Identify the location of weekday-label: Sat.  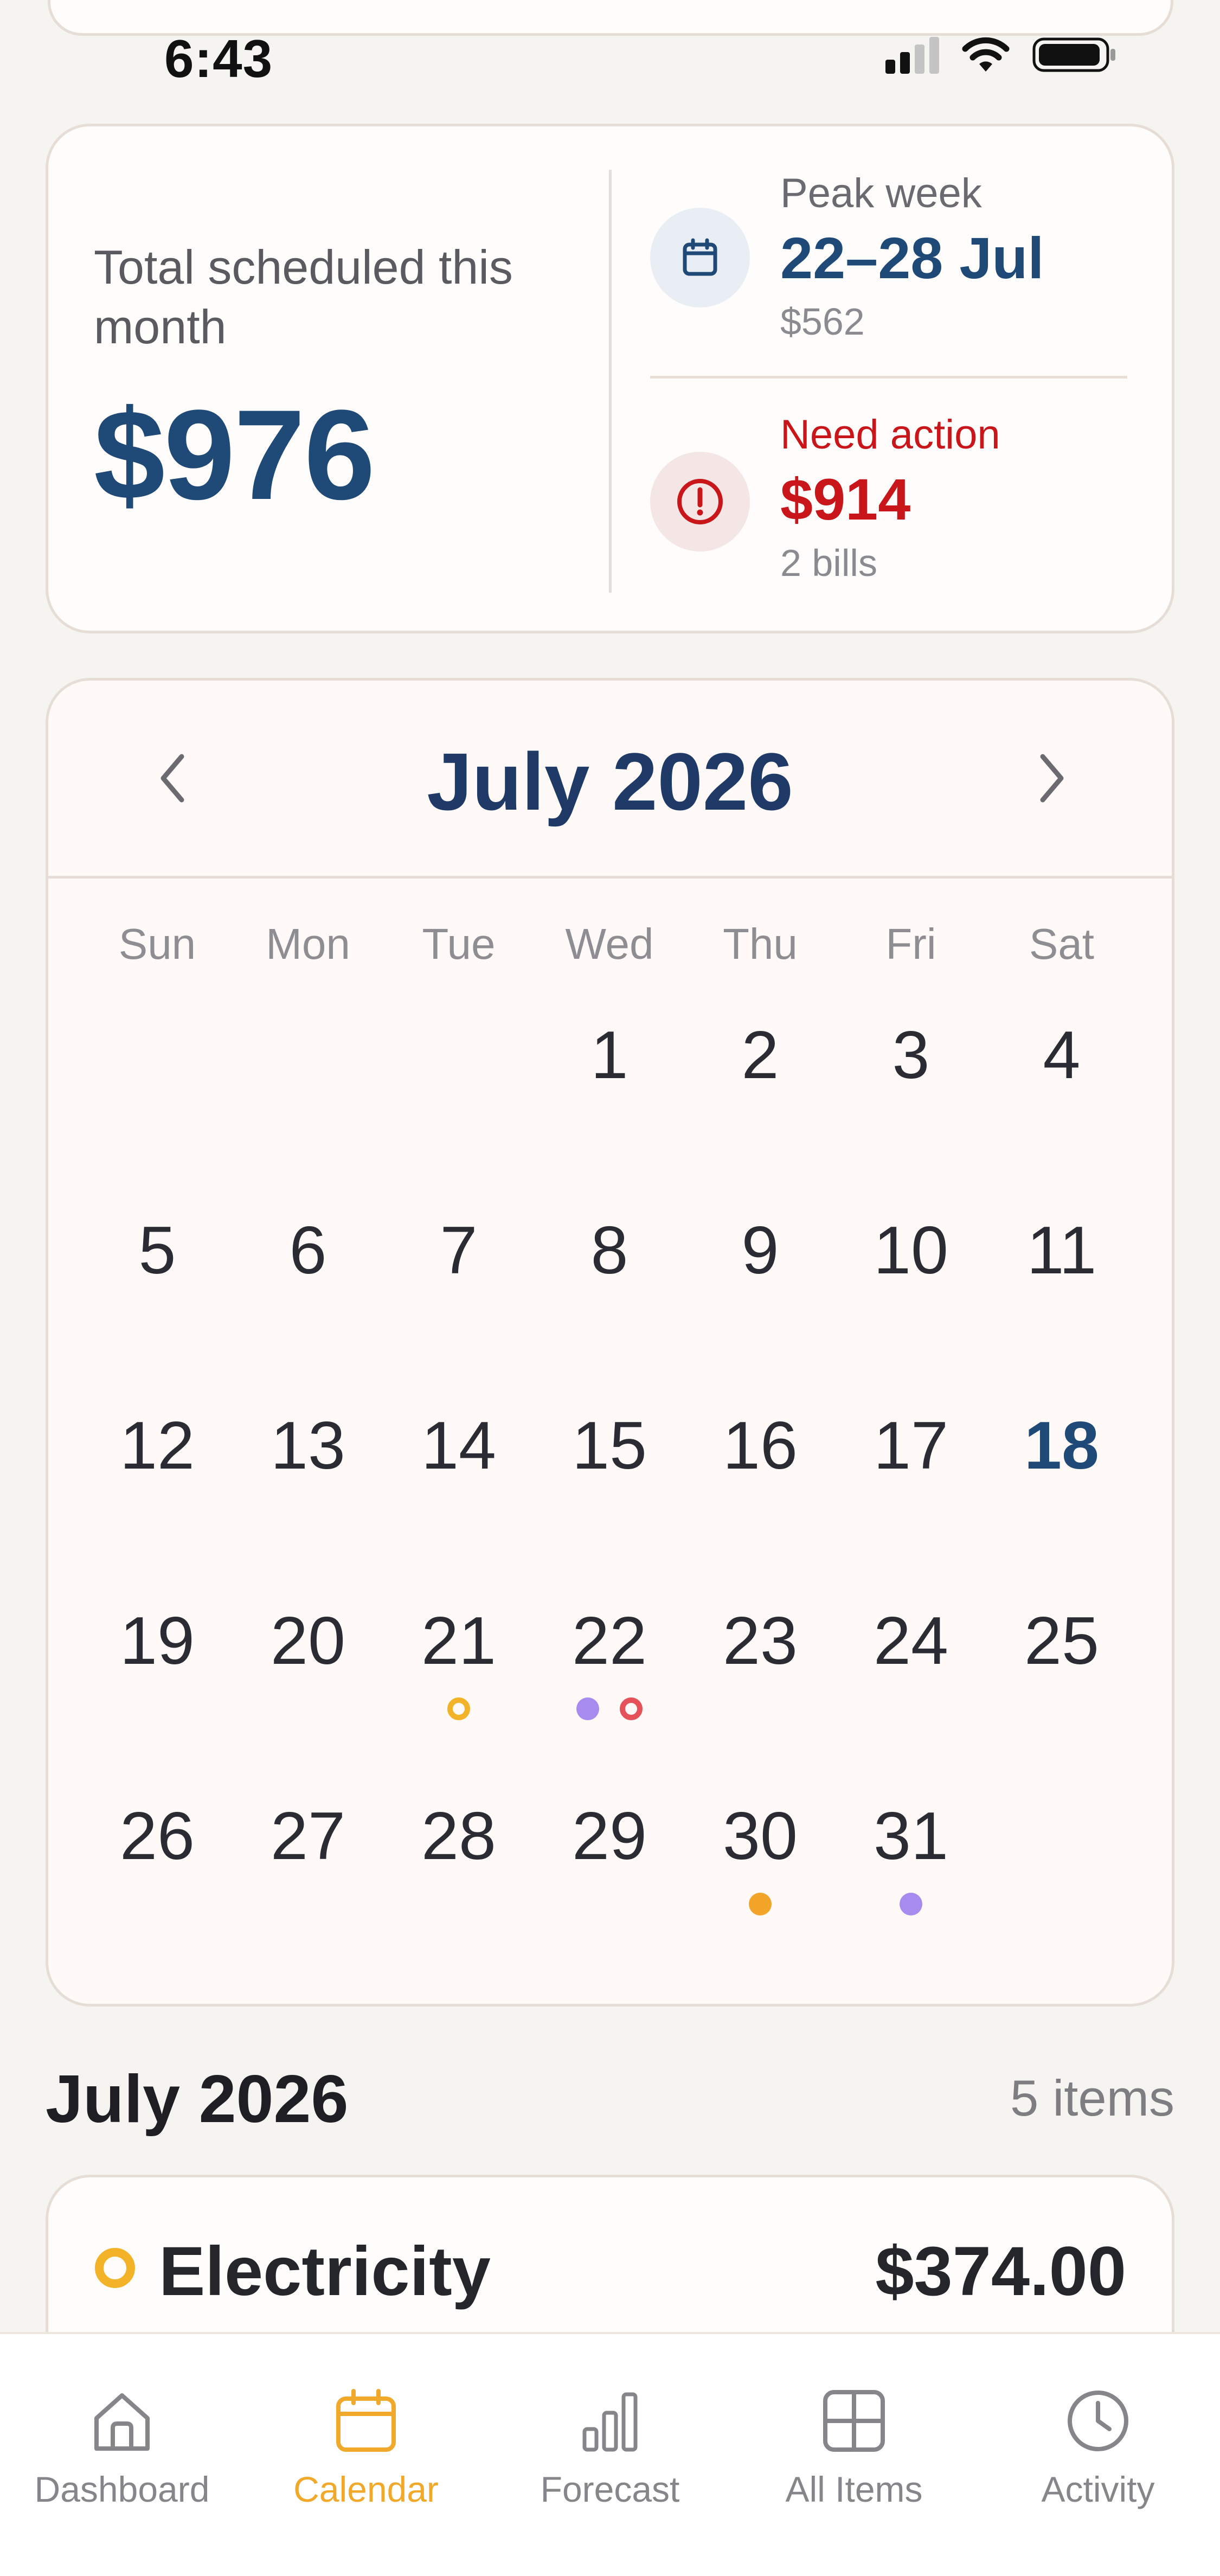
(1062, 944).